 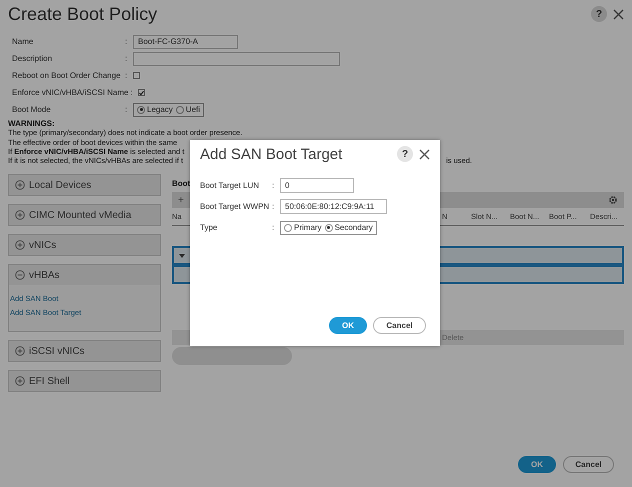 I want to click on window-title: Create Boot Policy, so click(x=83, y=14).